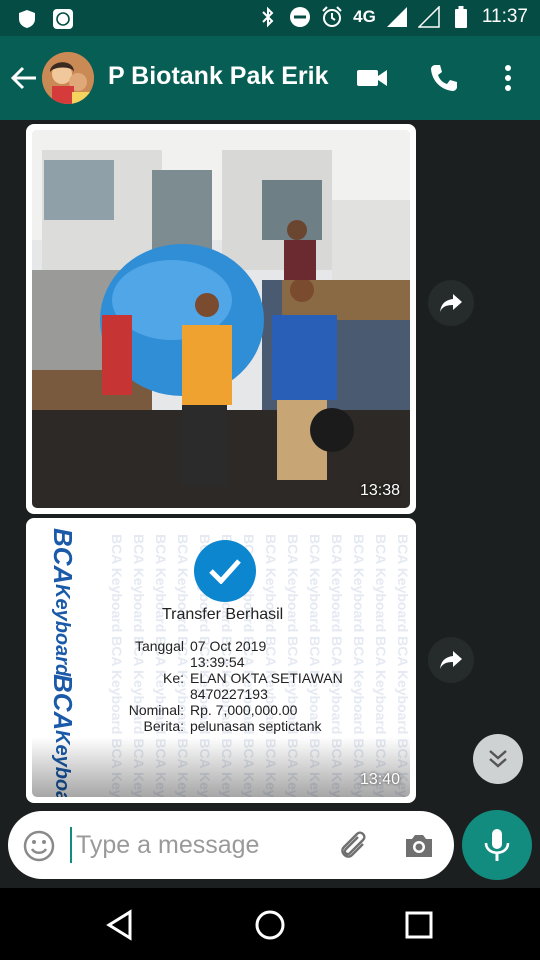  What do you see at coordinates (508, 78) in the screenshot?
I see `more-options-icon` at bounding box center [508, 78].